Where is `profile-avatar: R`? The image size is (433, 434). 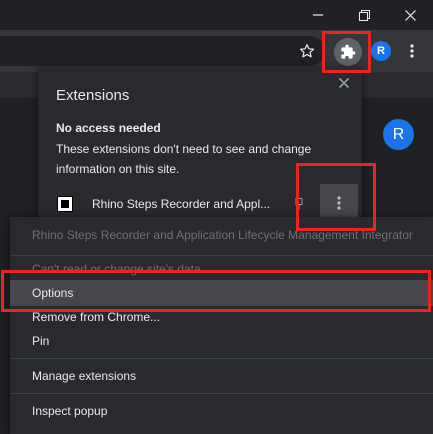
profile-avatar: R is located at coordinates (381, 51).